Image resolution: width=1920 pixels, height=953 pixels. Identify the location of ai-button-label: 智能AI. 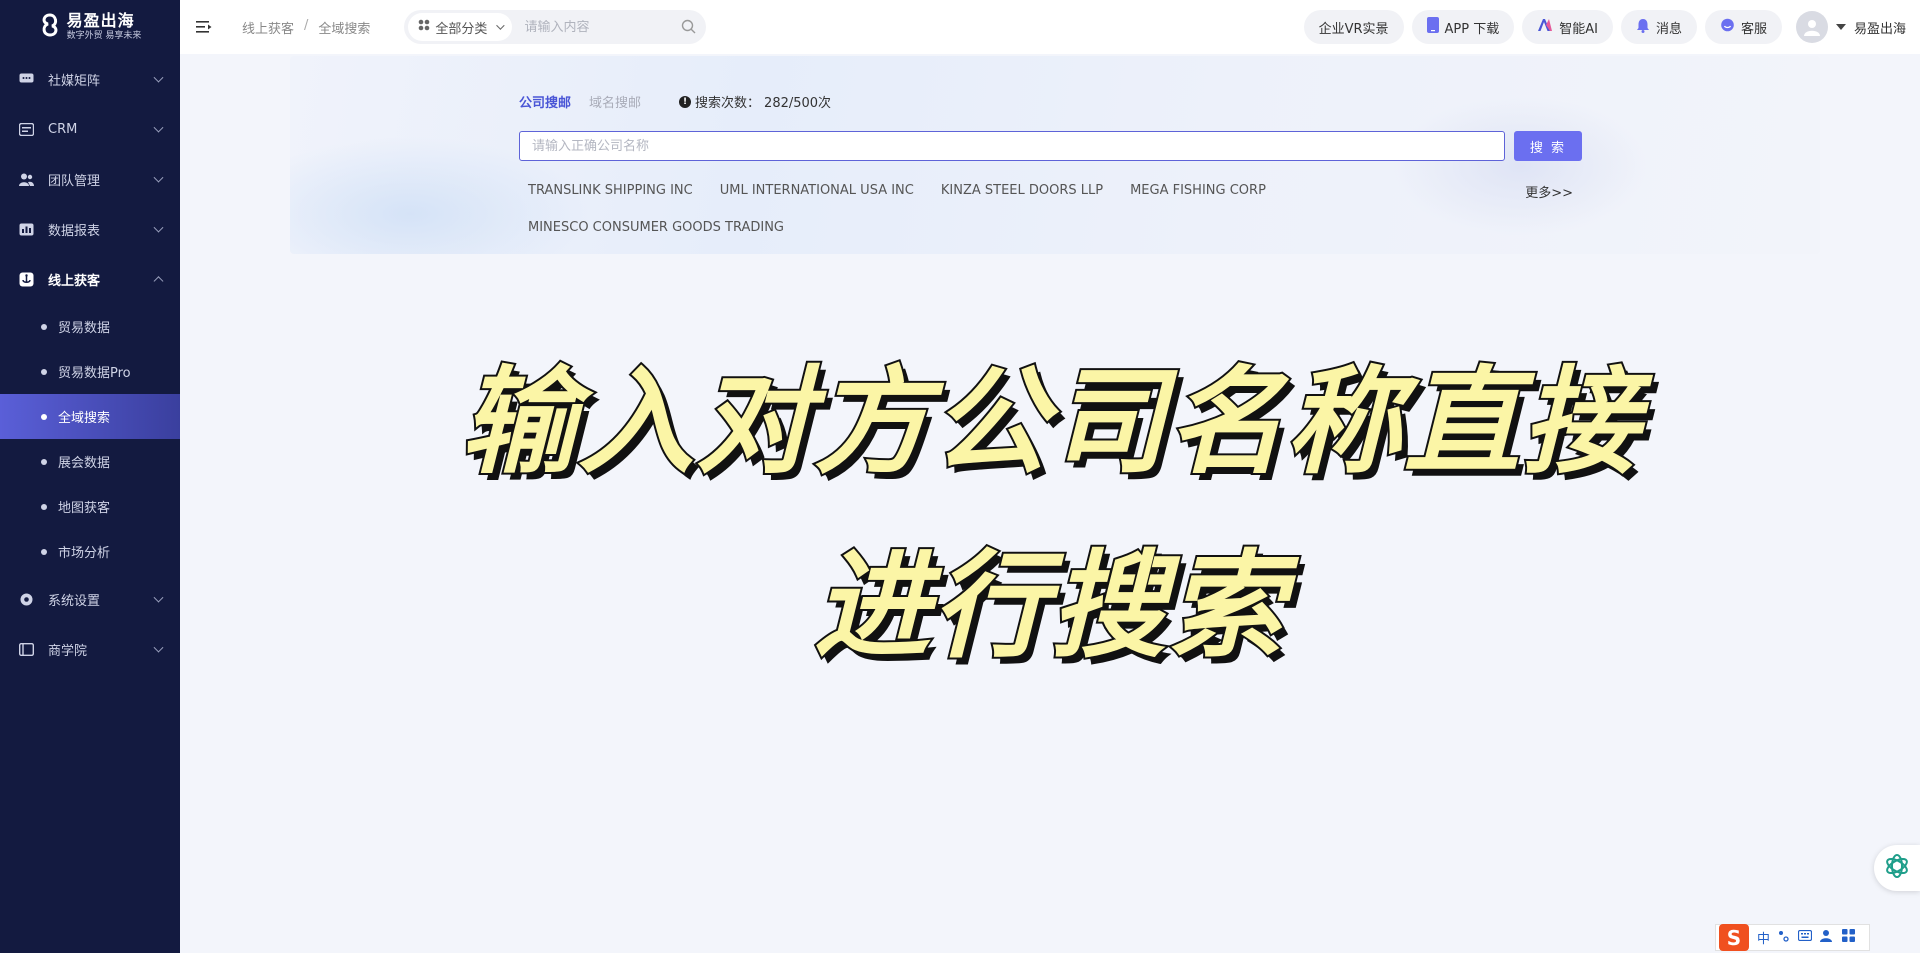
(1578, 29).